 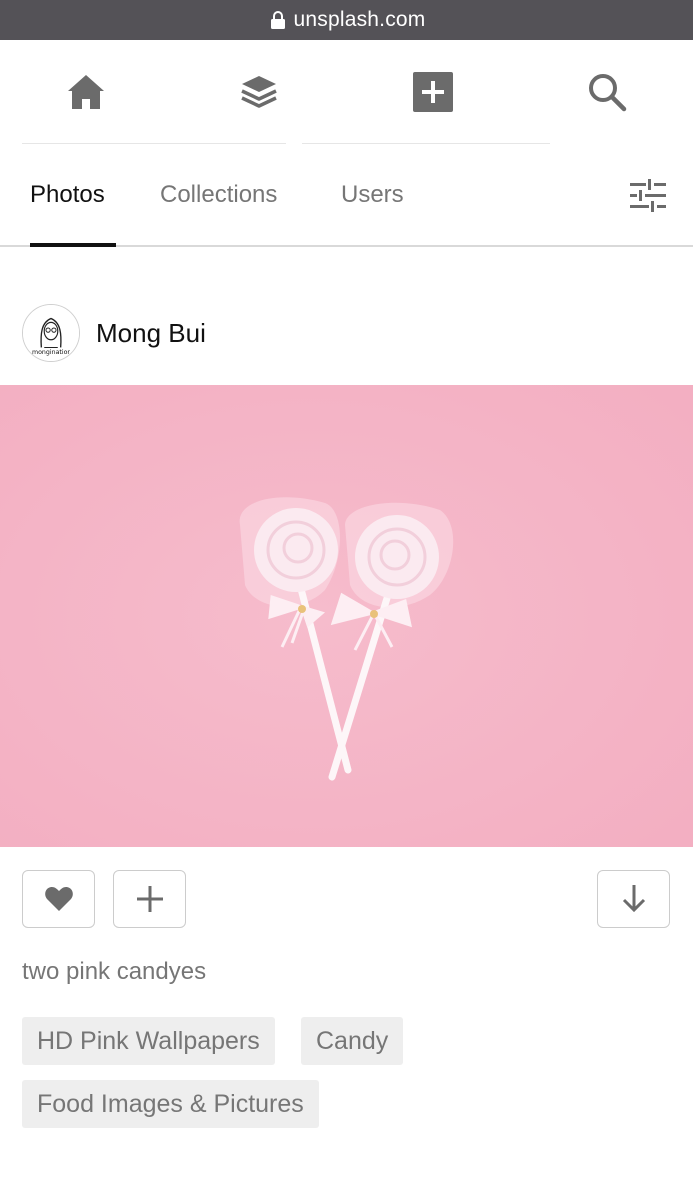 I want to click on photo-description: two pink candyes, so click(x=114, y=971).